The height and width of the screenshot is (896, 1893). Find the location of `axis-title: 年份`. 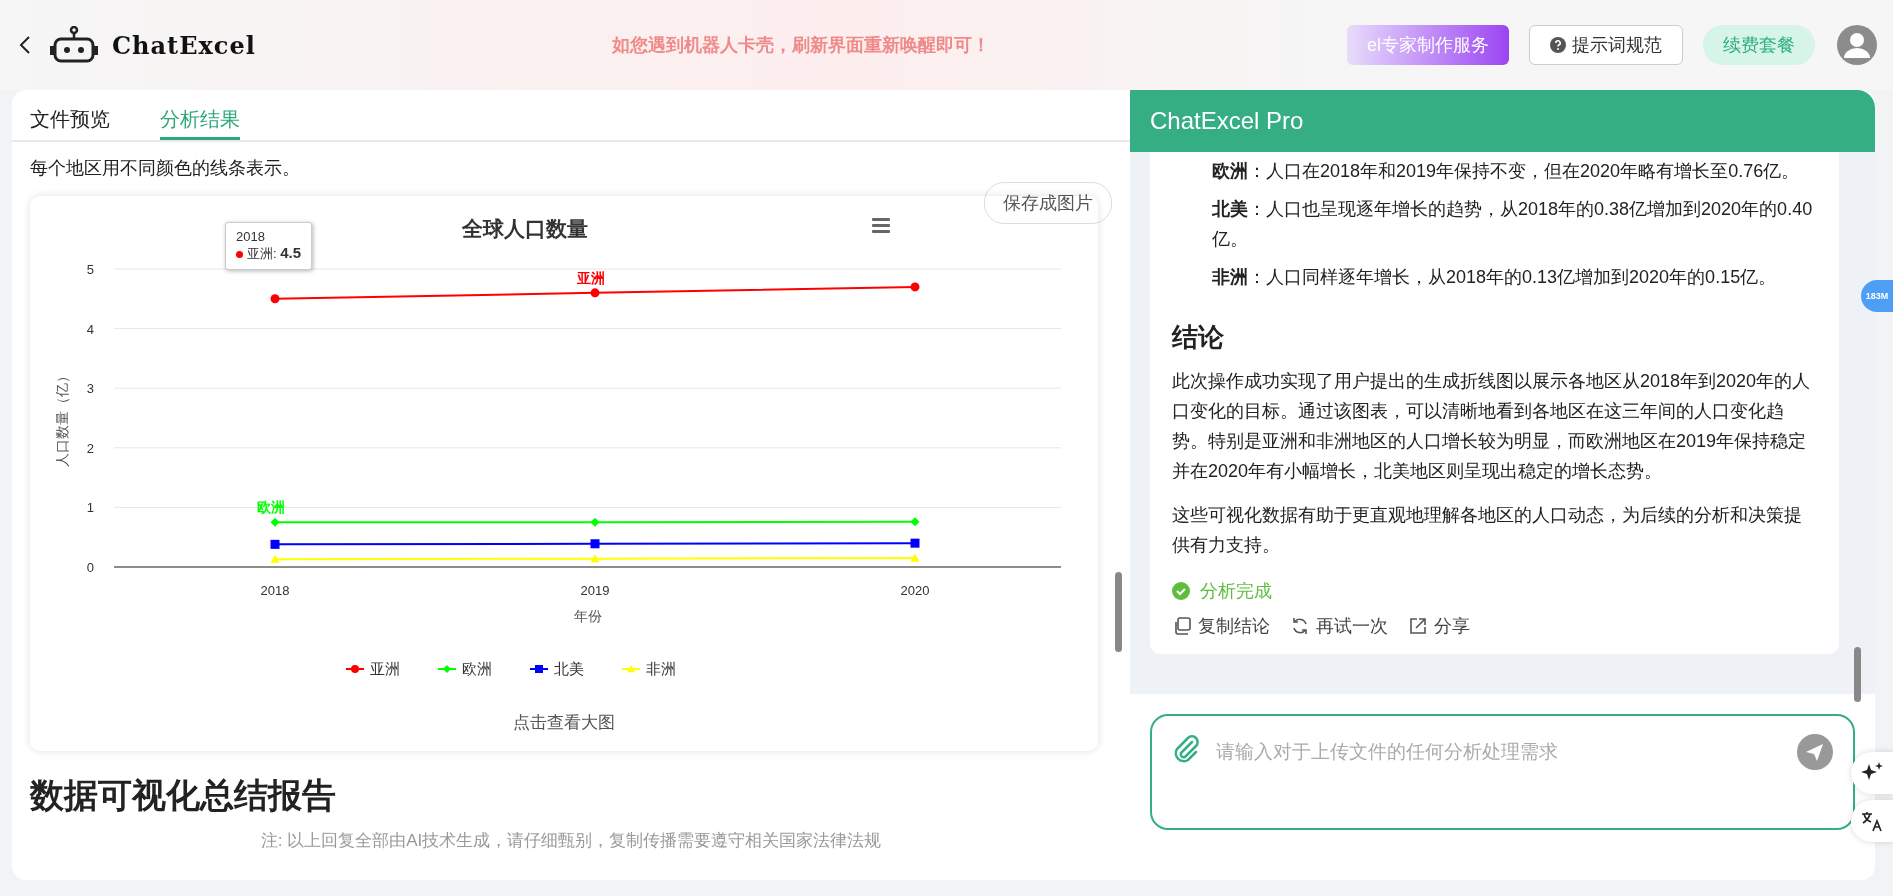

axis-title: 年份 is located at coordinates (587, 616).